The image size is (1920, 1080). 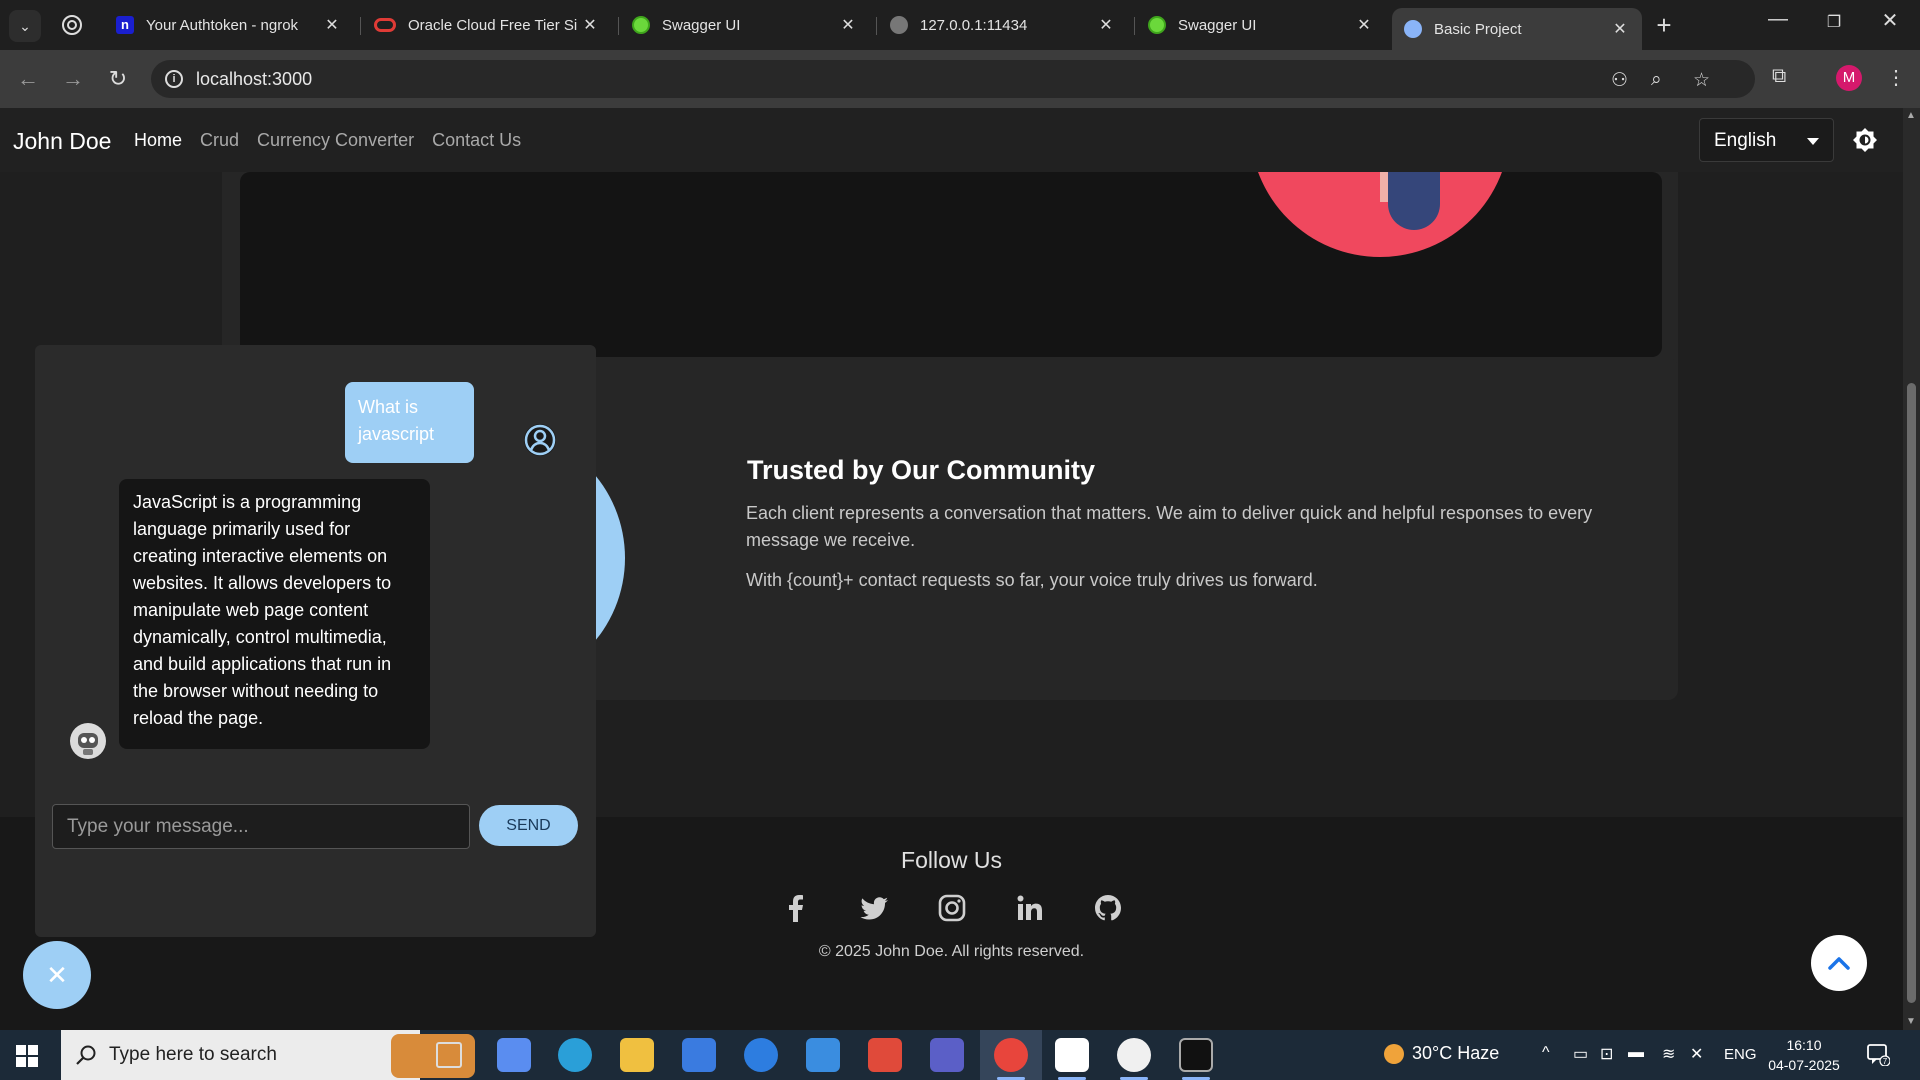 I want to click on oracle-icon, so click(x=385, y=25).